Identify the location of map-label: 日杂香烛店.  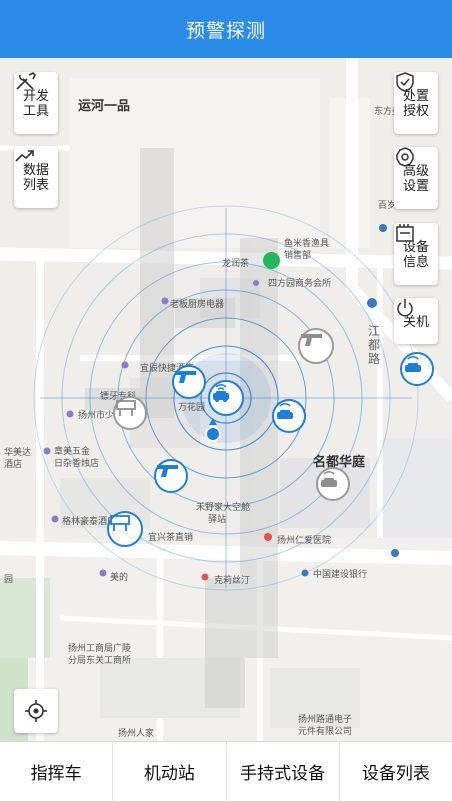
(77, 464).